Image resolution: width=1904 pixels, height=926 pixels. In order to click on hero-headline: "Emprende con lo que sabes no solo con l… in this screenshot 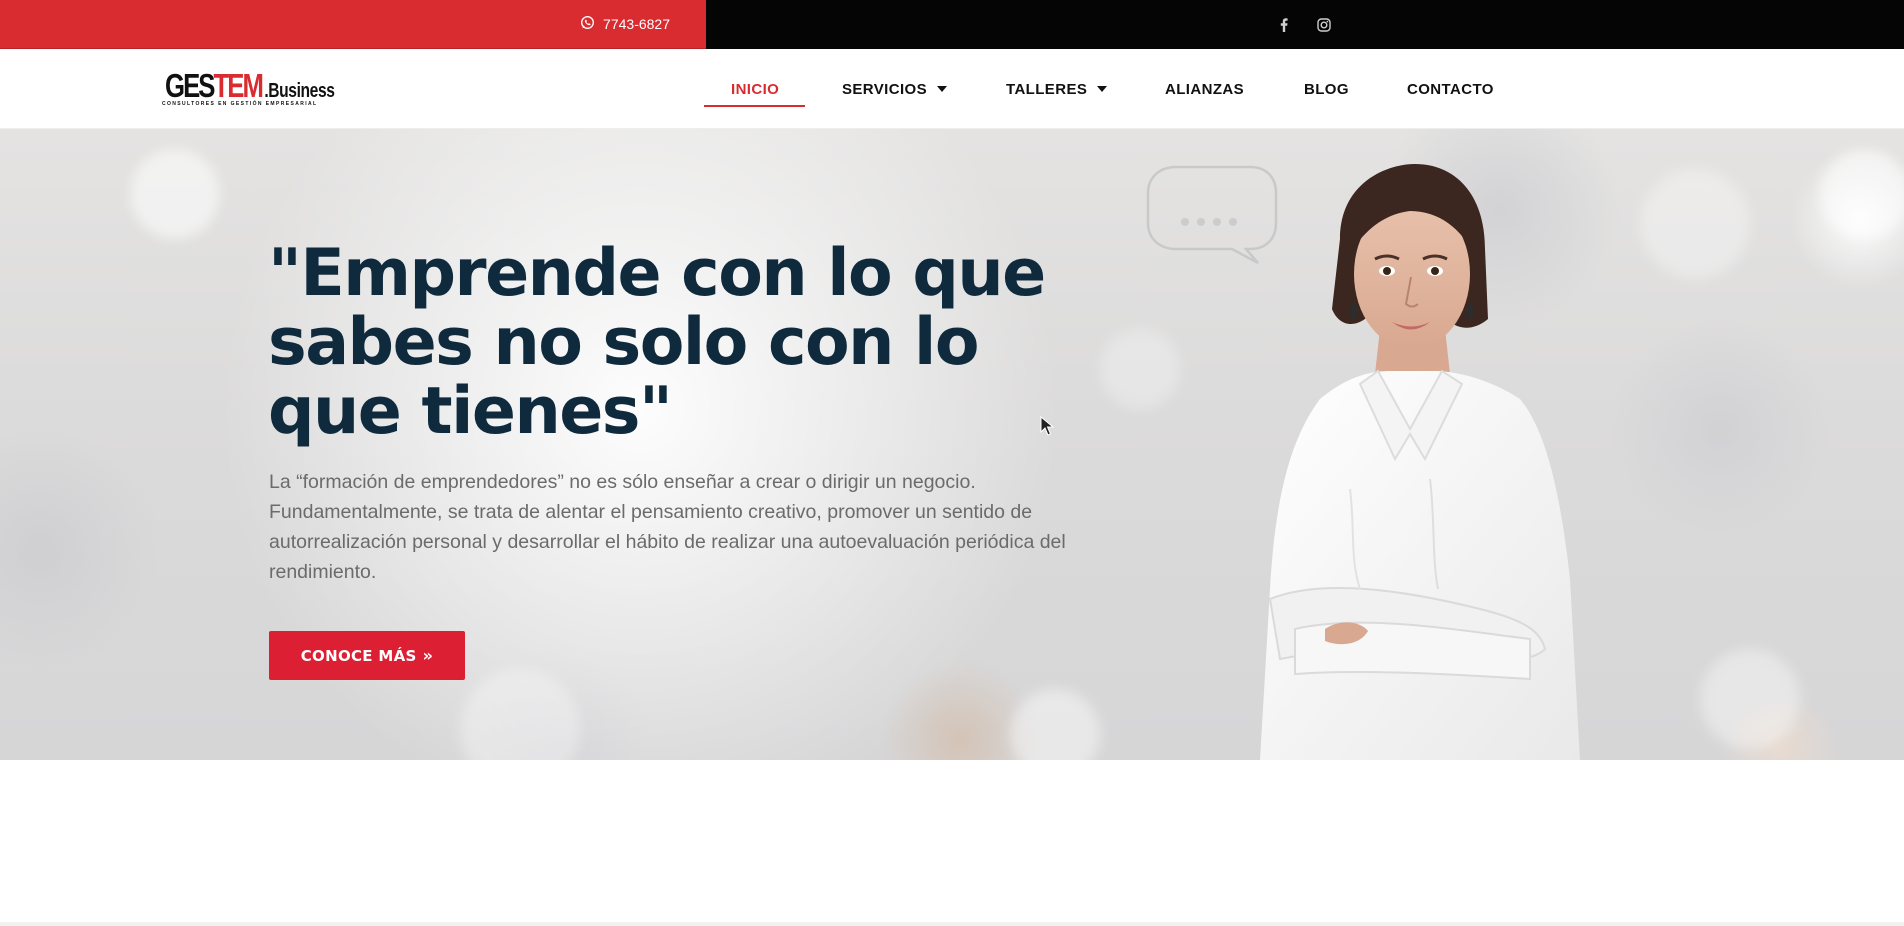, I will do `click(657, 342)`.